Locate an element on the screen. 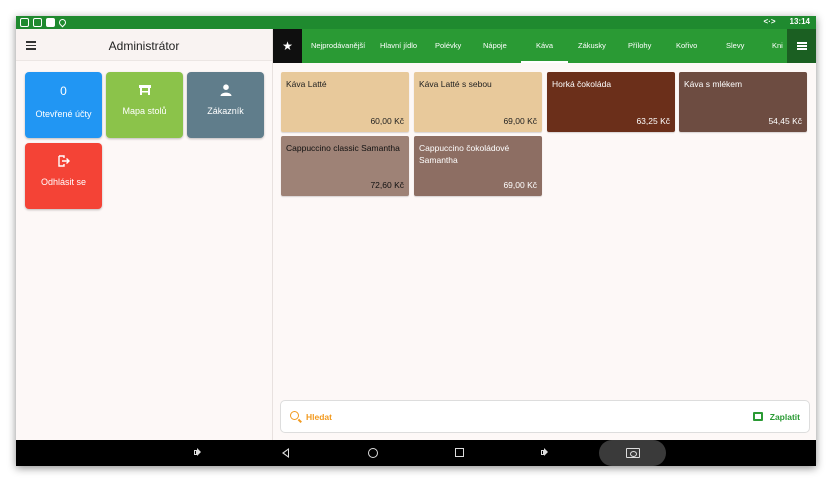  logout-tile: Odhlásit se is located at coordinates (63, 176).